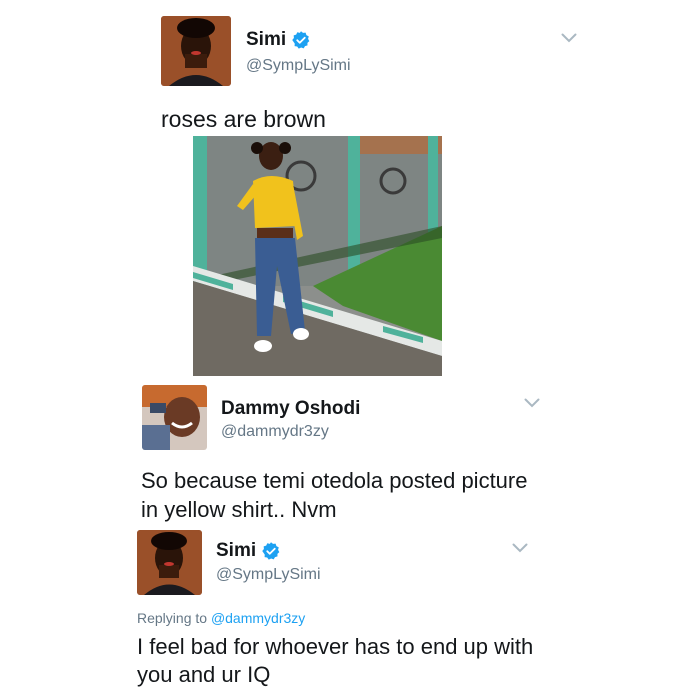 The image size is (700, 700). Describe the element at coordinates (258, 618) in the screenshot. I see `replying-to-mention-link: @dammydr3zy` at that location.